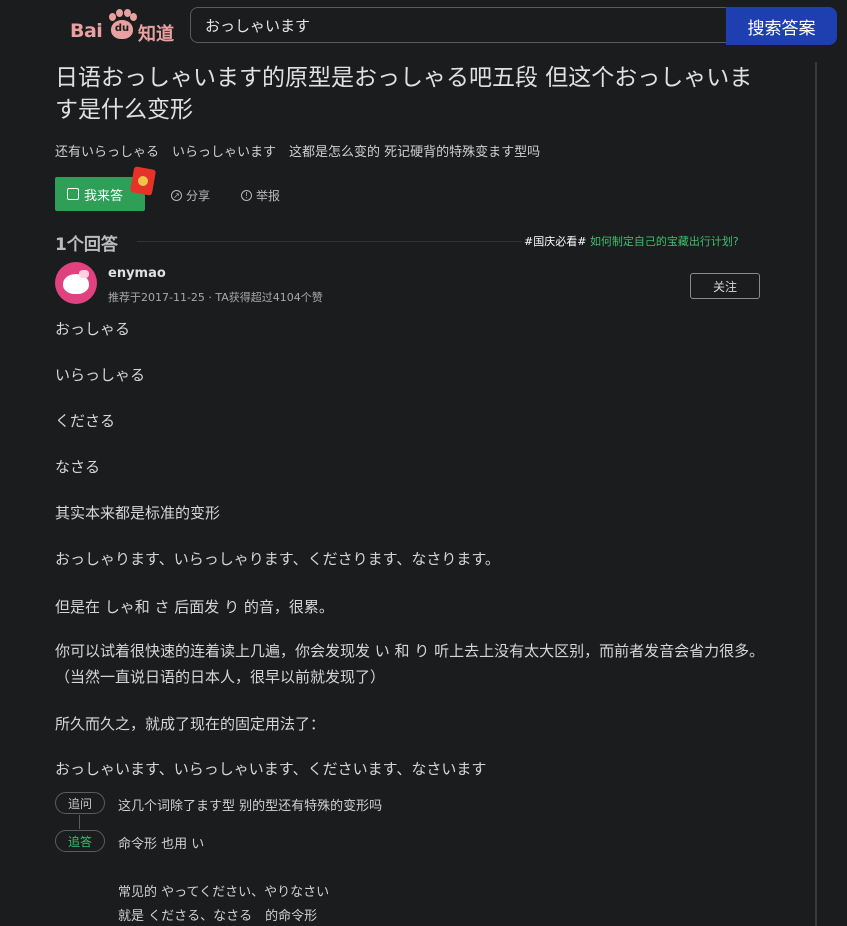 Image resolution: width=847 pixels, height=926 pixels. Describe the element at coordinates (138, 513) in the screenshot. I see `answer-paragraph: 其实本来都是标准的变形` at that location.